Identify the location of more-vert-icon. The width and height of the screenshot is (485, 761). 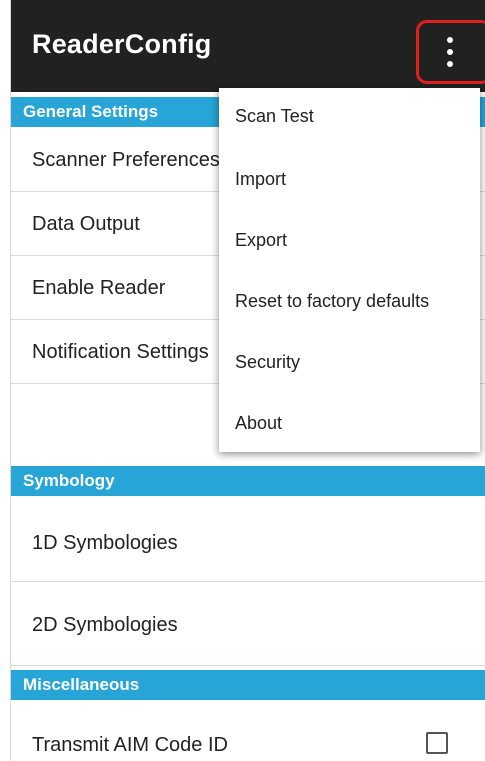
(451, 53).